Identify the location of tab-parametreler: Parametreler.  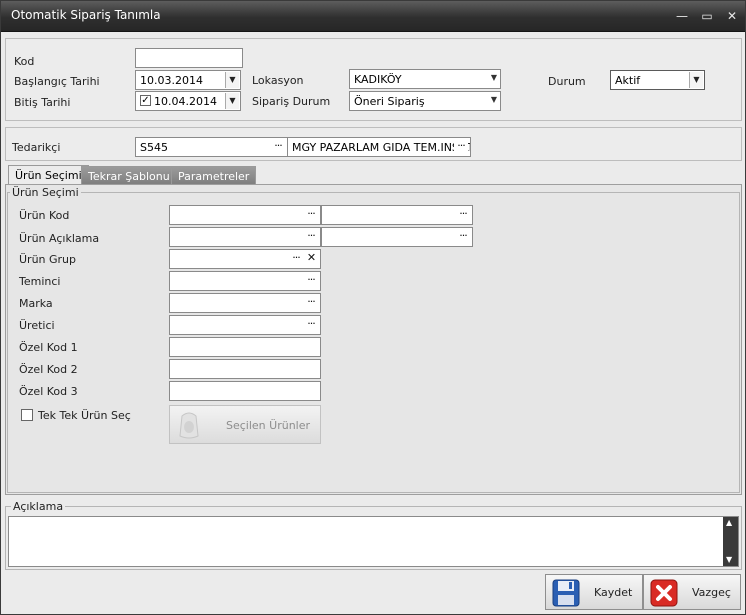
(214, 175).